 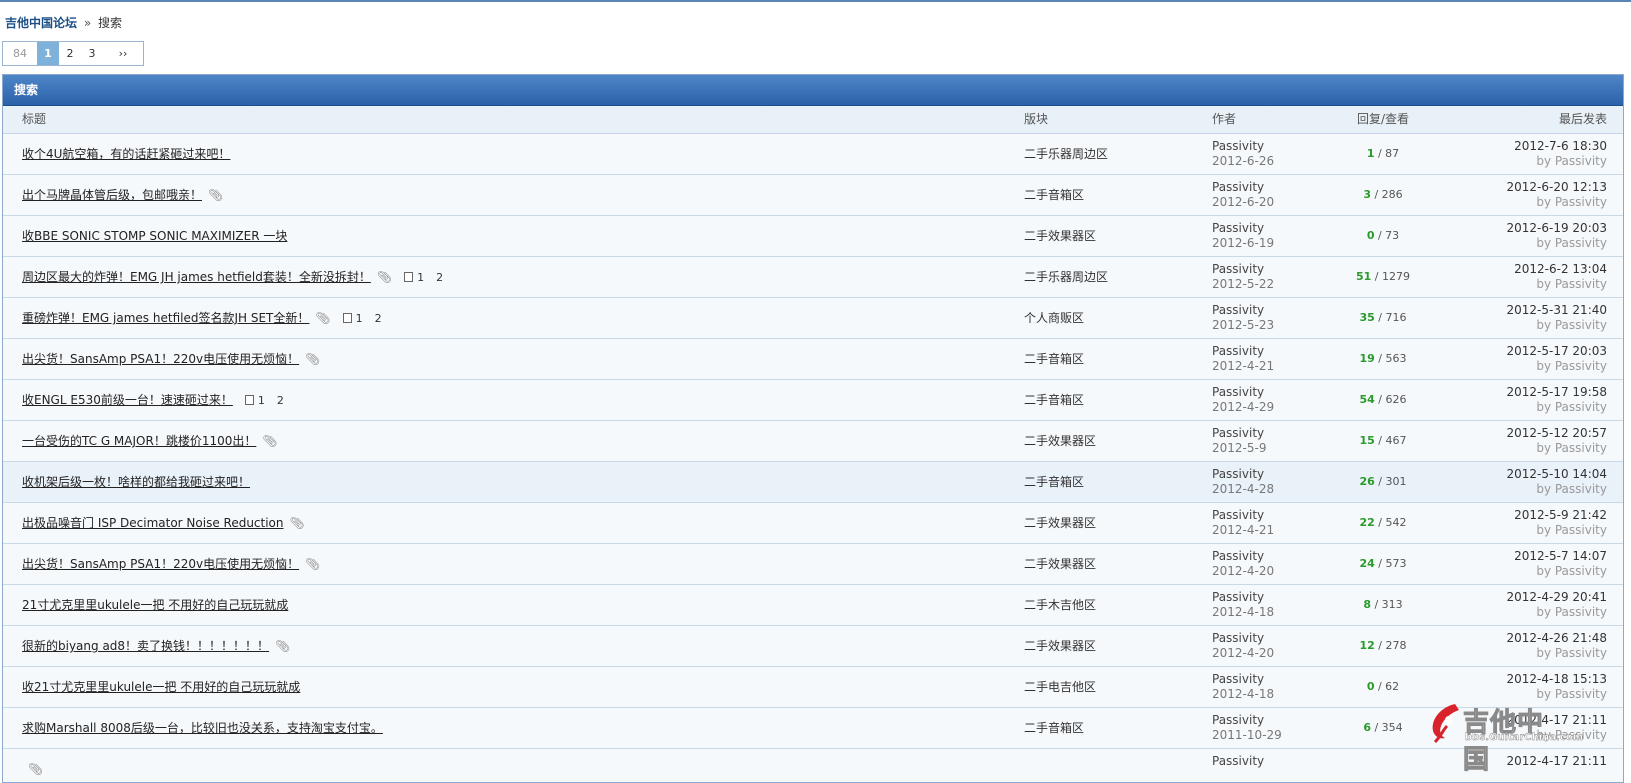 I want to click on view-count: / 716, so click(x=1392, y=317).